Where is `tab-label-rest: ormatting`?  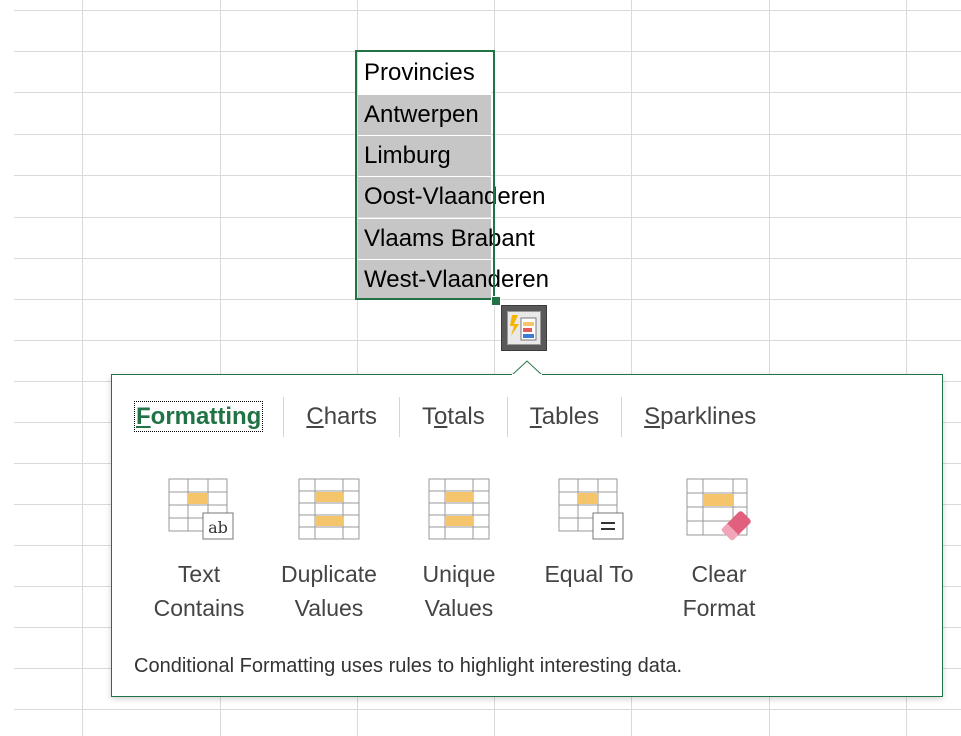 tab-label-rest: ormatting is located at coordinates (206, 416).